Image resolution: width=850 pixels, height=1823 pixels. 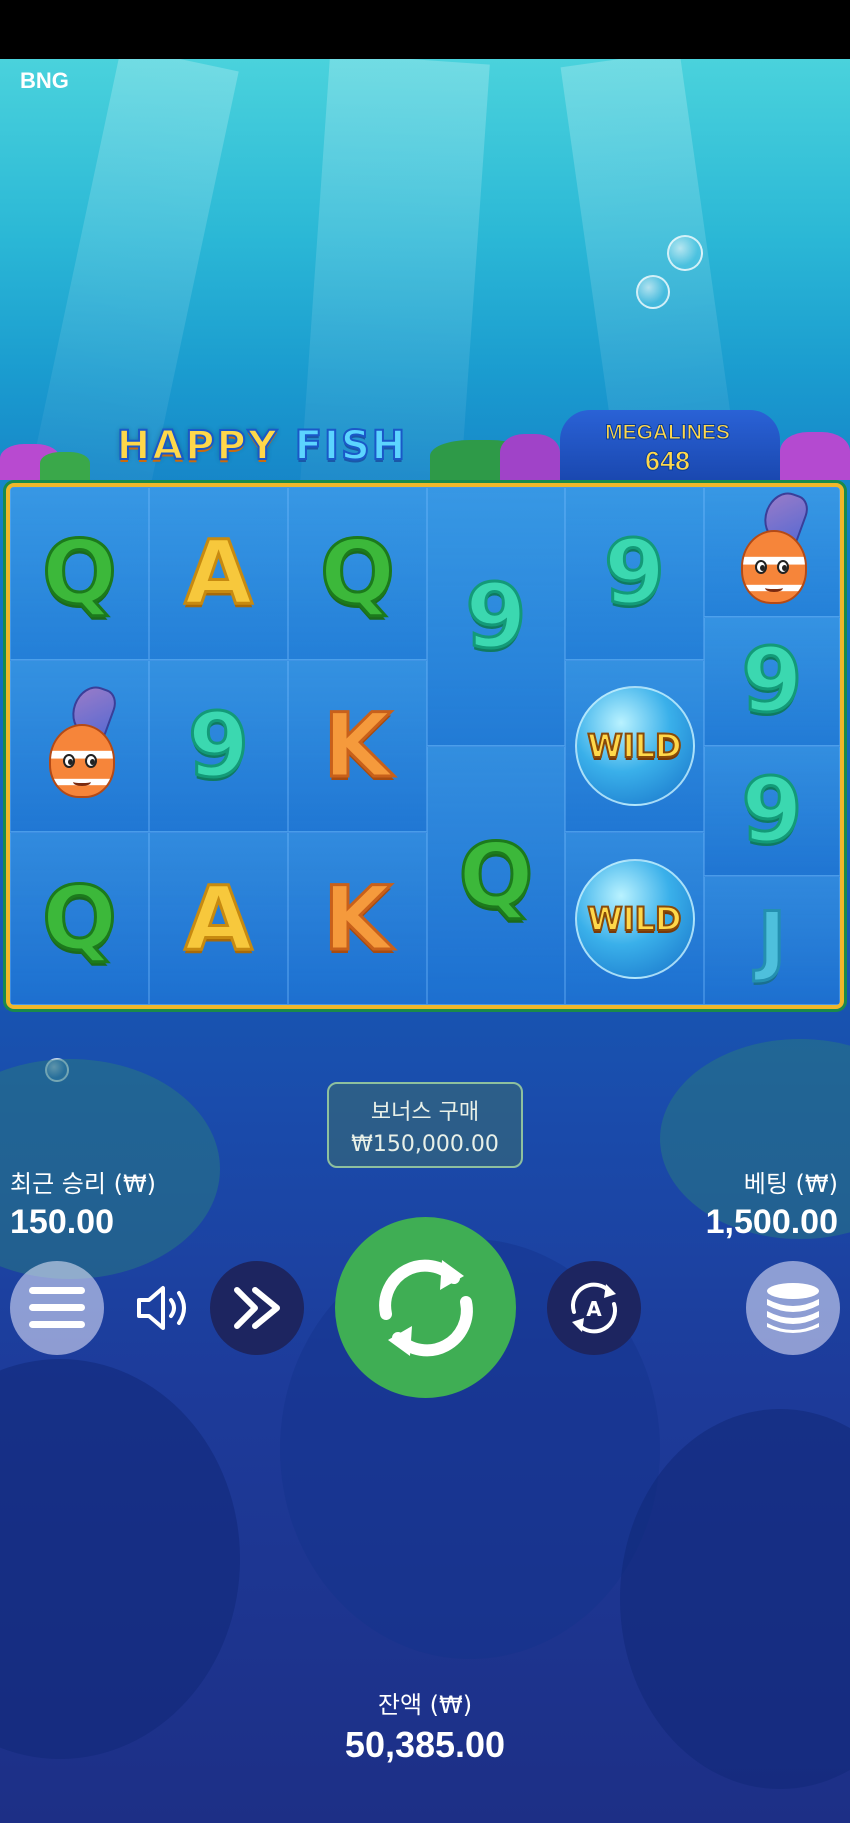 What do you see at coordinates (425, 29) in the screenshot?
I see `status-bar` at bounding box center [425, 29].